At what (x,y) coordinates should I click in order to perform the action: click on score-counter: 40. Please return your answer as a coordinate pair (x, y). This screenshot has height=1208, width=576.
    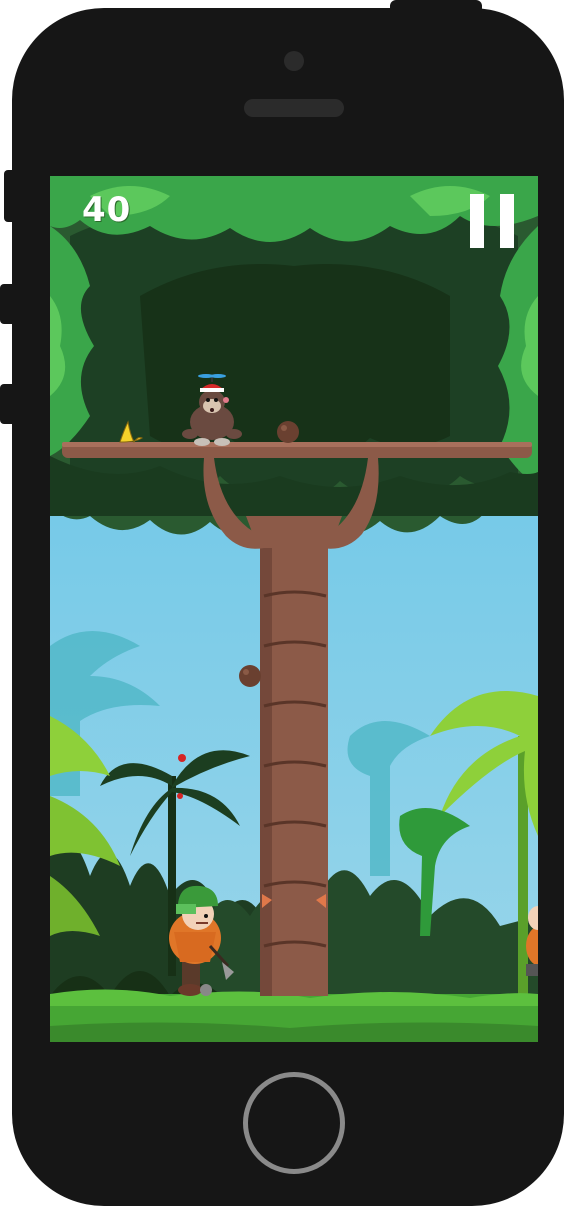
    Looking at the image, I should click on (107, 210).